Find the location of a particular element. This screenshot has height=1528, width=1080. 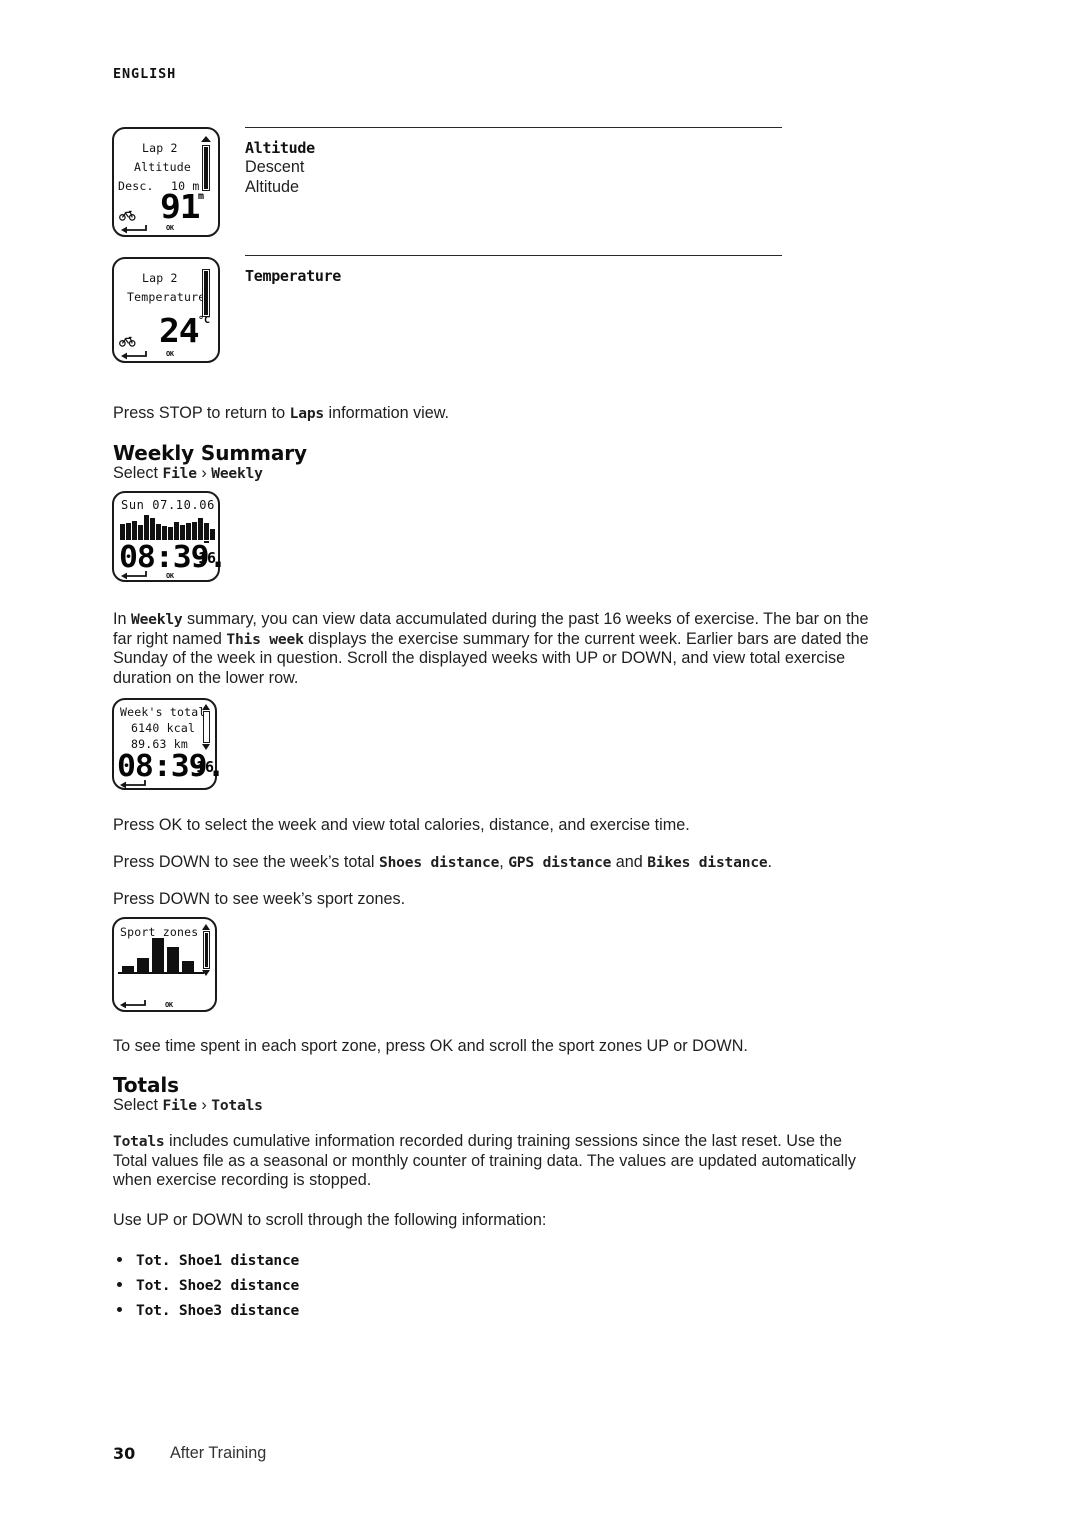

weekly-bar-this-week is located at coordinates (212, 534).